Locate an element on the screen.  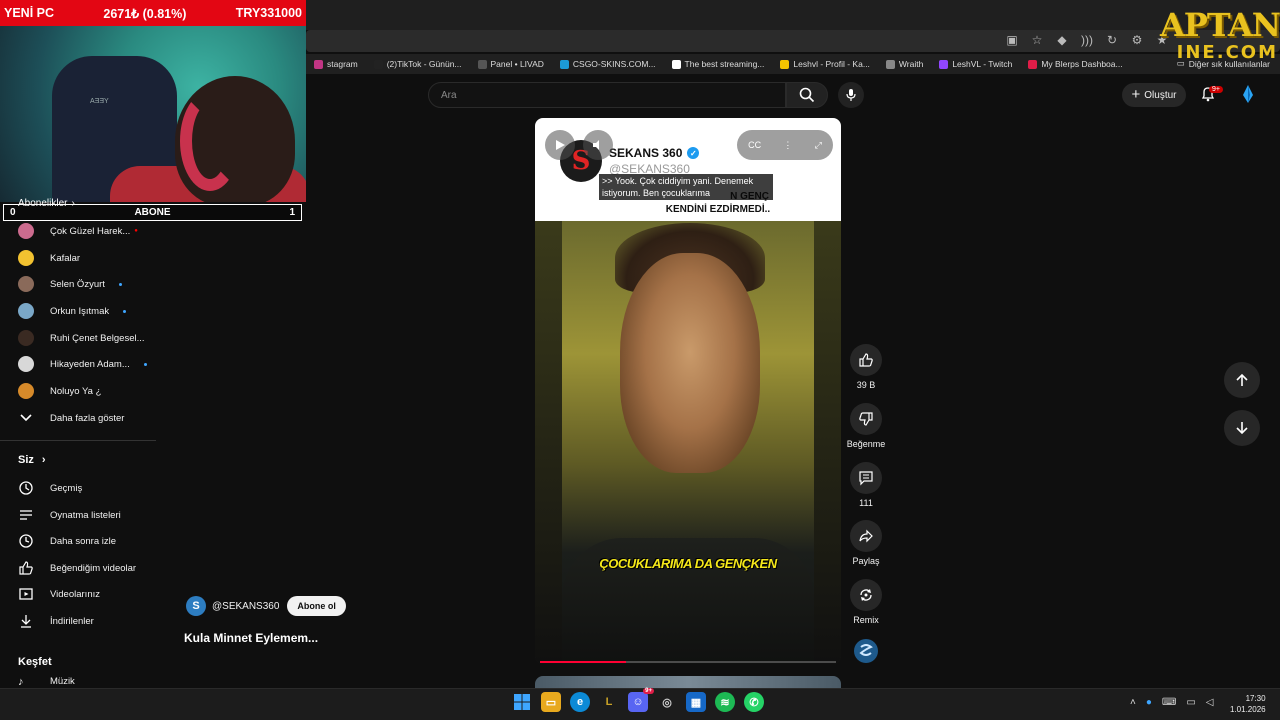
you-section-header: Siz › is located at coordinates (32, 460).